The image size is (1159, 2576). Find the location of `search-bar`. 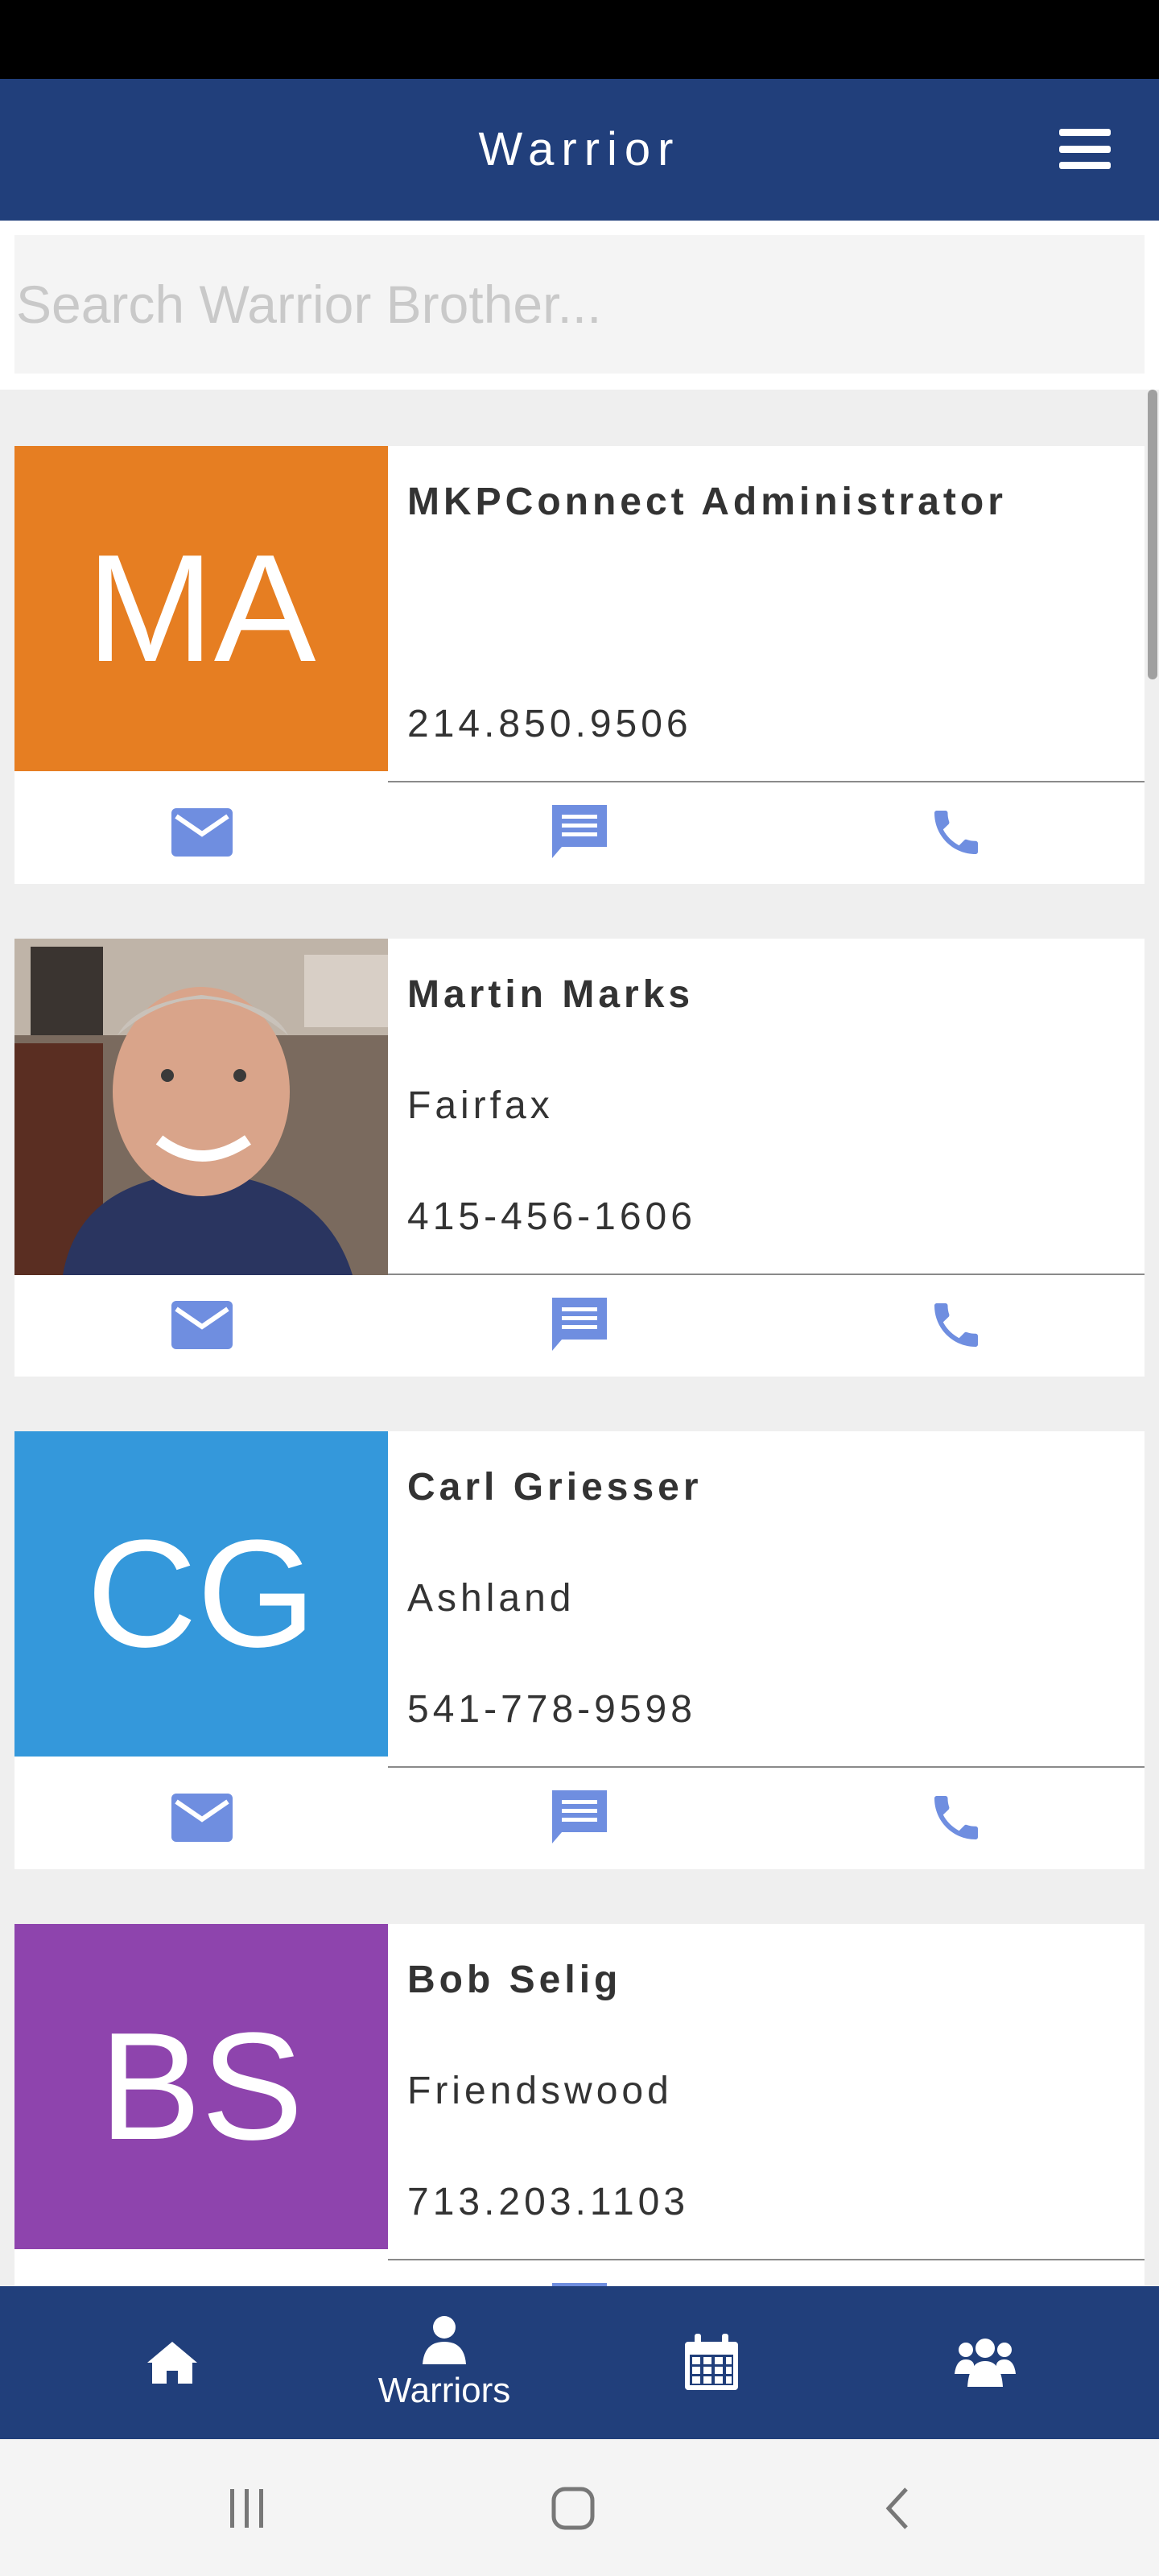

search-bar is located at coordinates (579, 305).